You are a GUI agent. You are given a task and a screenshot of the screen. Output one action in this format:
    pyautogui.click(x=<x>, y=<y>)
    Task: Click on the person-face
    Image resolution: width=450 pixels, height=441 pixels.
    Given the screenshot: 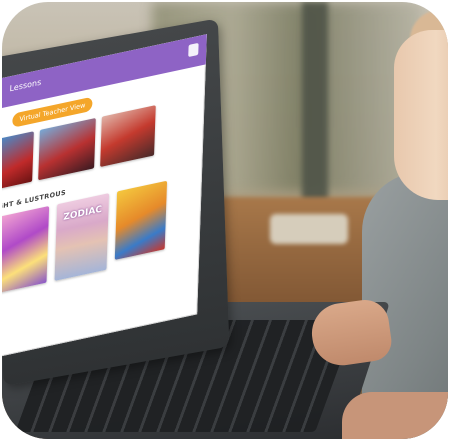 What is the action you would take?
    pyautogui.click(x=421, y=115)
    